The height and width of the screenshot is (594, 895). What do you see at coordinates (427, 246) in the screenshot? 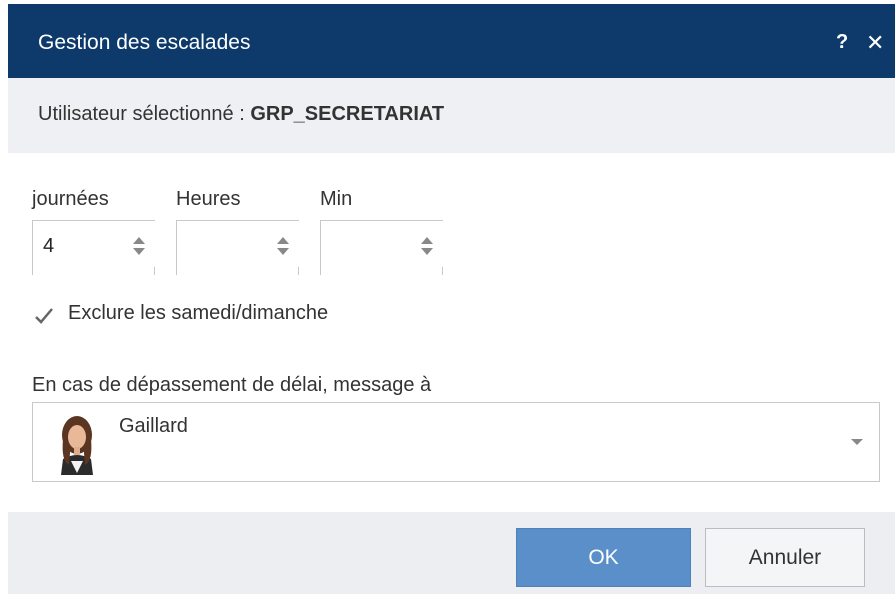
I see `minutes-spin-arrows-icon` at bounding box center [427, 246].